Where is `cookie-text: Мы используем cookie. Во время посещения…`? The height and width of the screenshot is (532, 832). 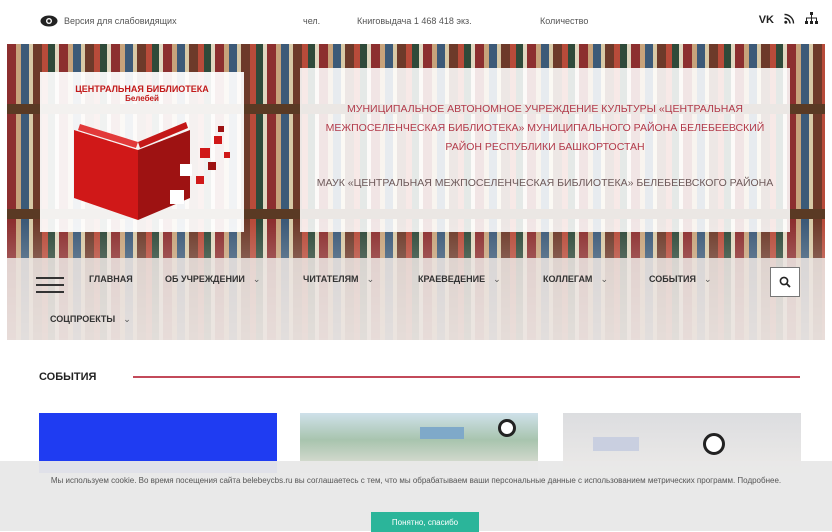
cookie-text: Мы используем cookie. Во время посещения… is located at coordinates (416, 480).